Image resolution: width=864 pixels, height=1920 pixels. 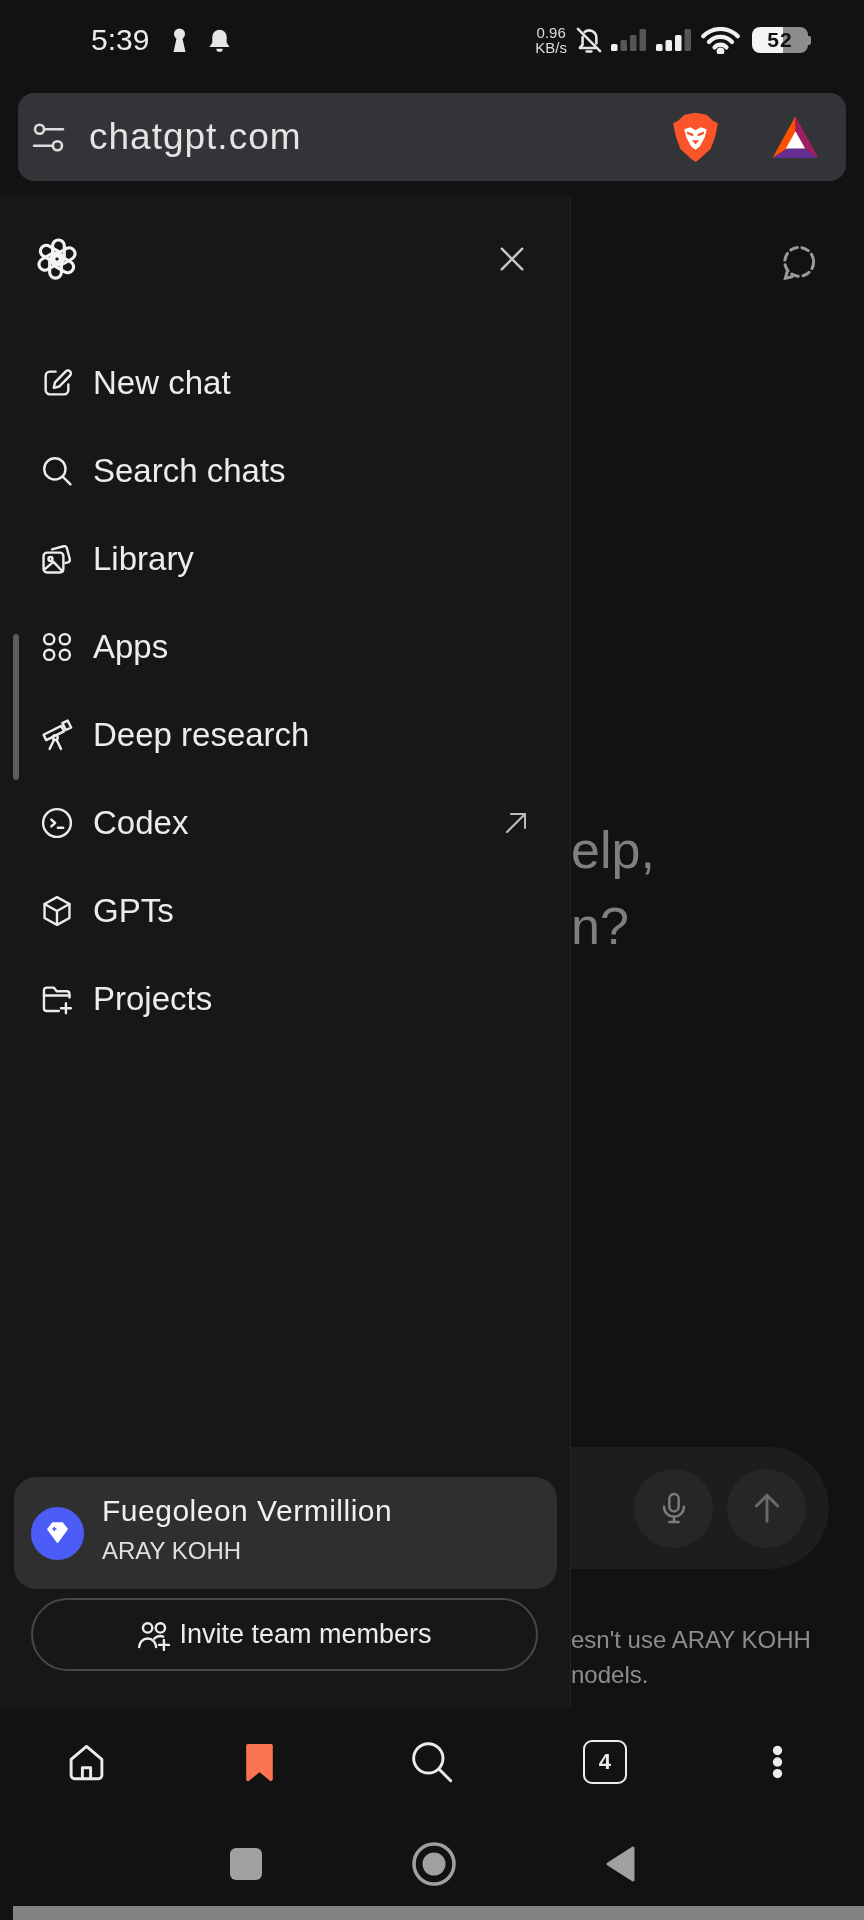 What do you see at coordinates (433, 1864) in the screenshot?
I see `ring-icon` at bounding box center [433, 1864].